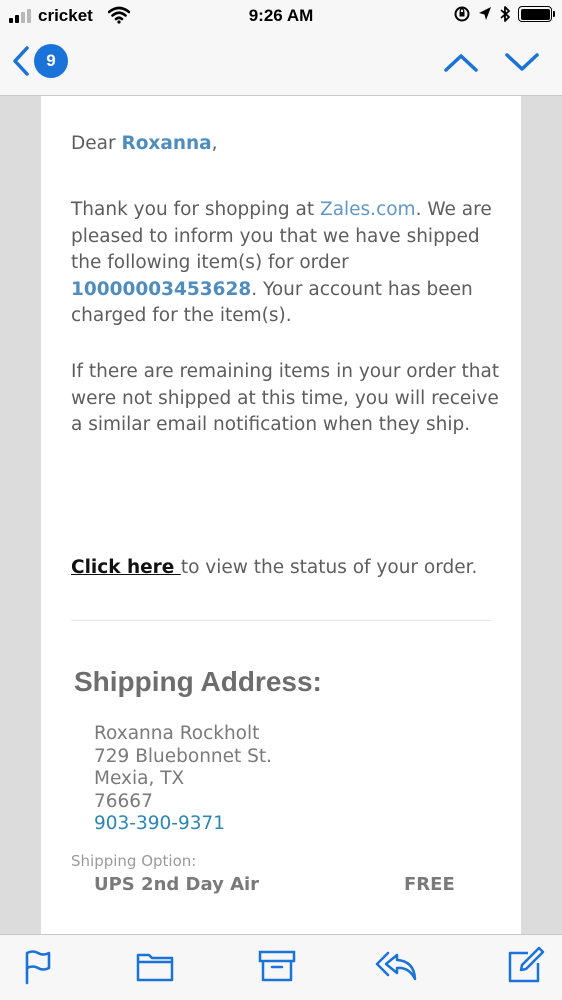 This screenshot has width=562, height=1000. Describe the element at coordinates (214, 143) in the screenshot. I see `greeting-suffix: ,` at that location.